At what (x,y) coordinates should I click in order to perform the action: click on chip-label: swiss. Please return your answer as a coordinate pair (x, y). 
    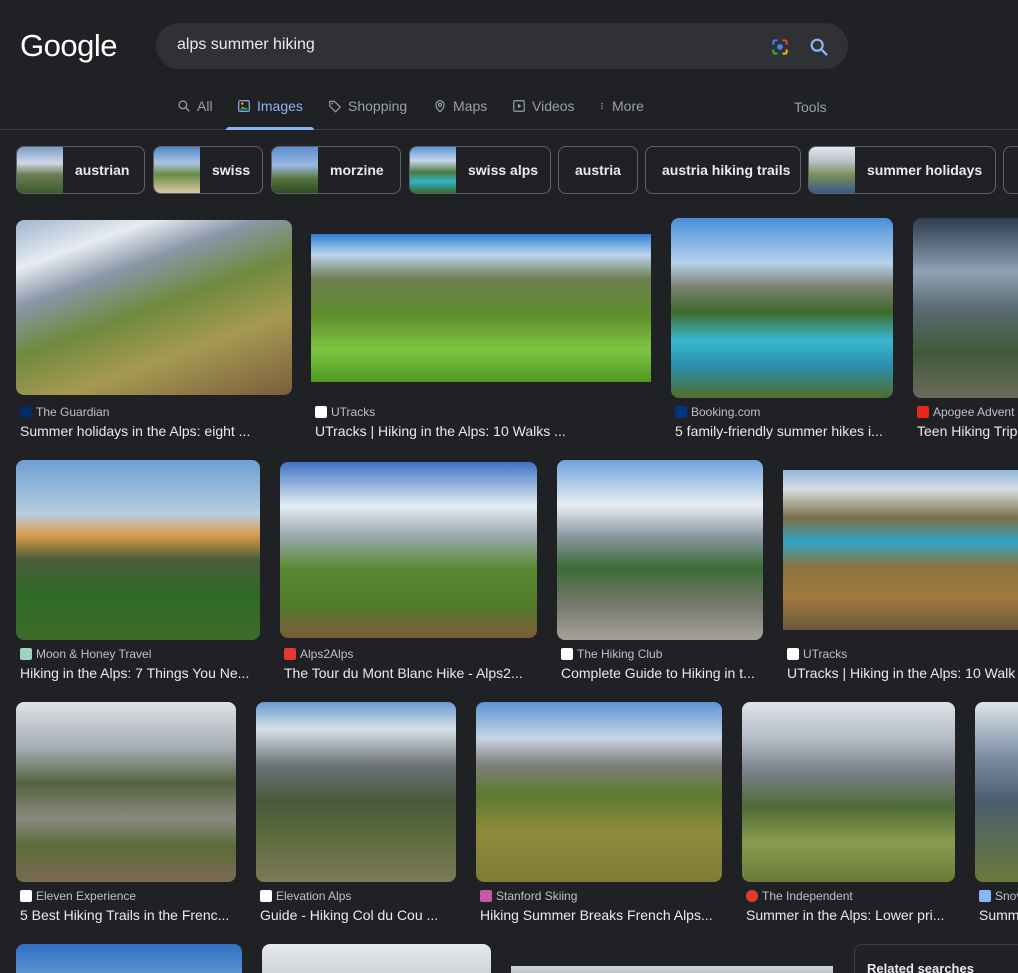
    Looking at the image, I should click on (231, 170).